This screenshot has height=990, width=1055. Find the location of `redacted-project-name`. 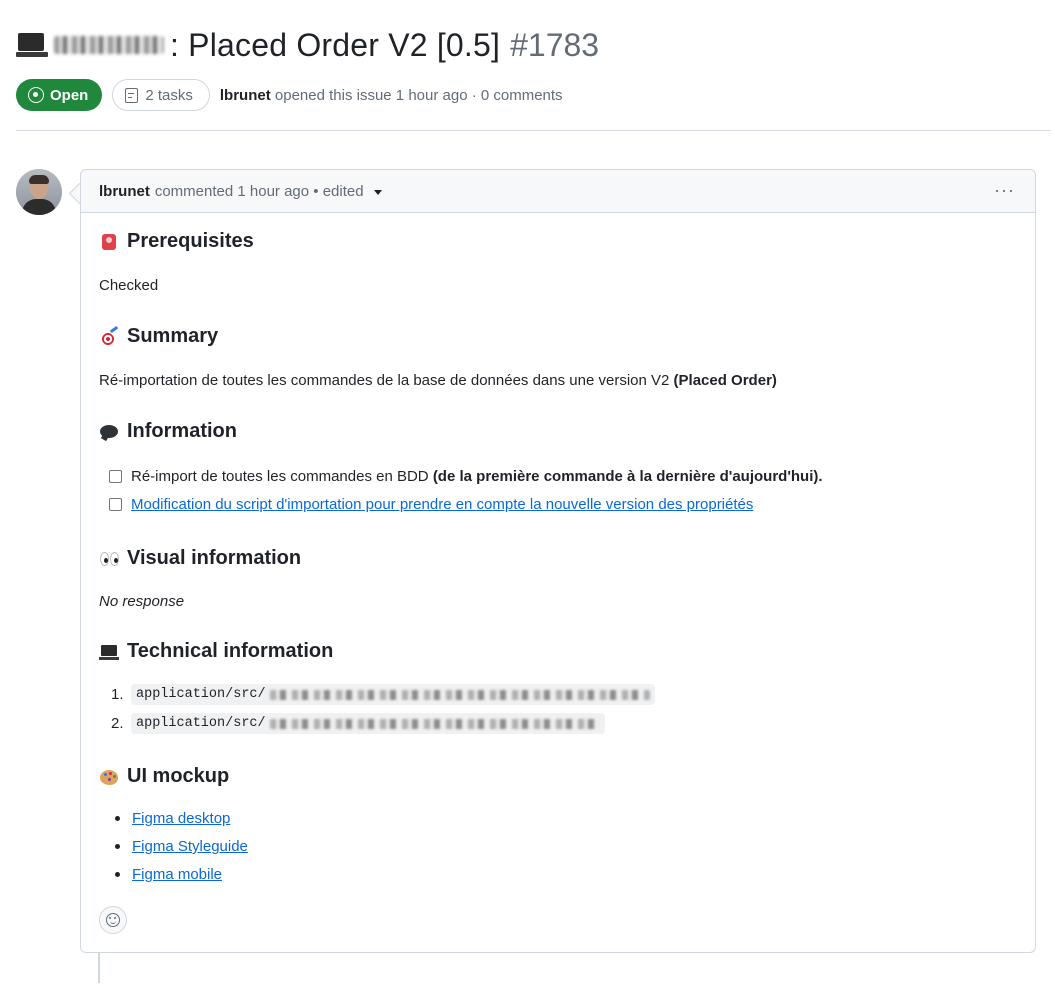

redacted-project-name is located at coordinates (109, 45).